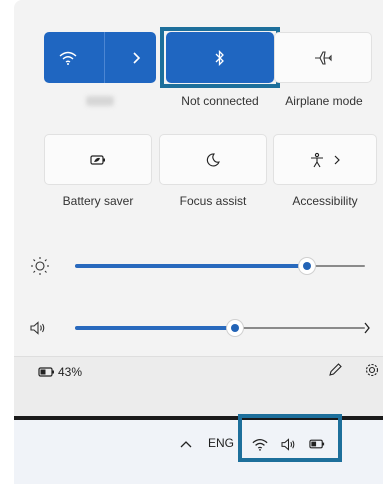 This screenshot has width=383, height=484. Describe the element at coordinates (38, 328) in the screenshot. I see `speaker-icon` at that location.